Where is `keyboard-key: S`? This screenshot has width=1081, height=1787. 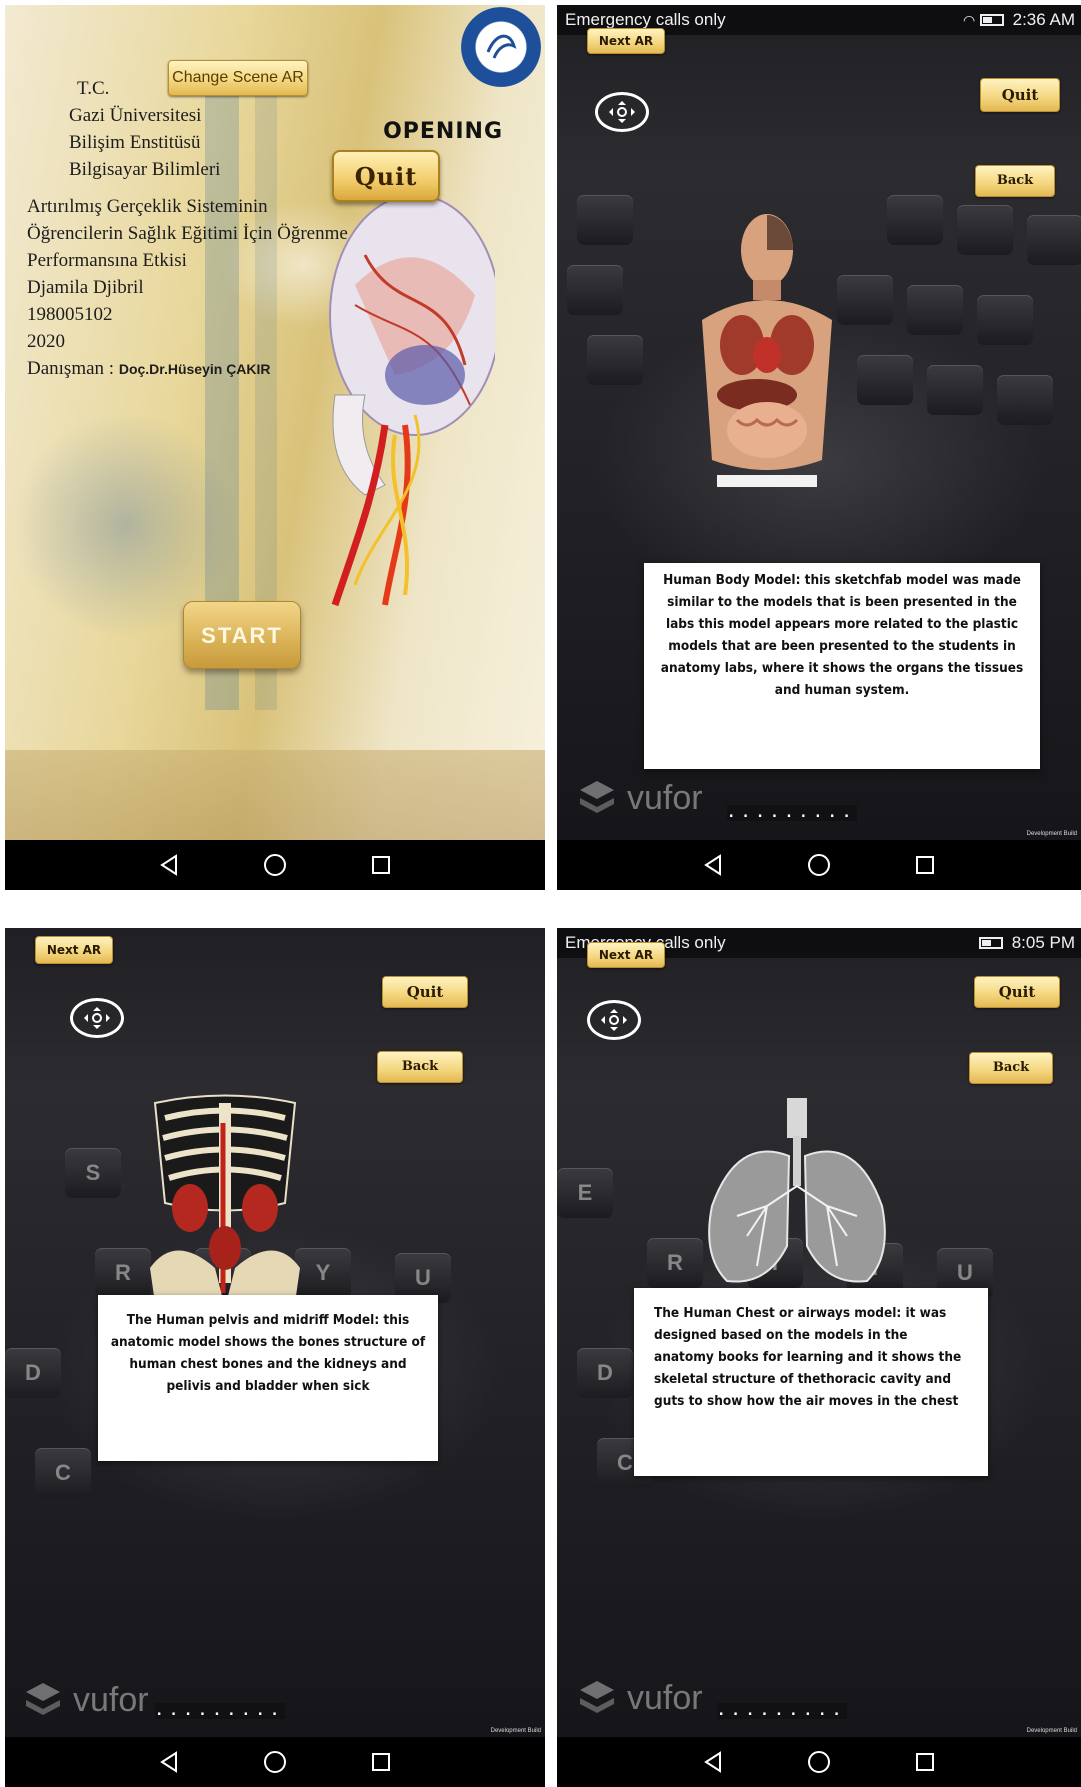 keyboard-key: S is located at coordinates (93, 1173).